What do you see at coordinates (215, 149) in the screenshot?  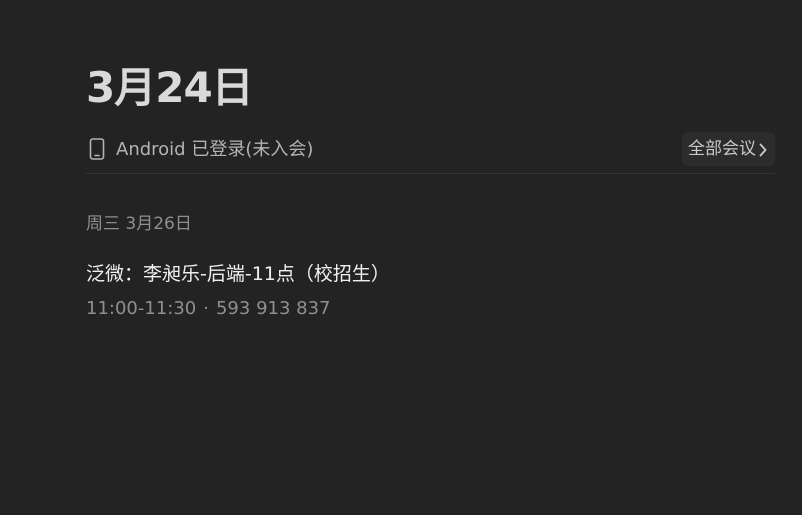 I see `device-status-text: Android 已登录(未入会)` at bounding box center [215, 149].